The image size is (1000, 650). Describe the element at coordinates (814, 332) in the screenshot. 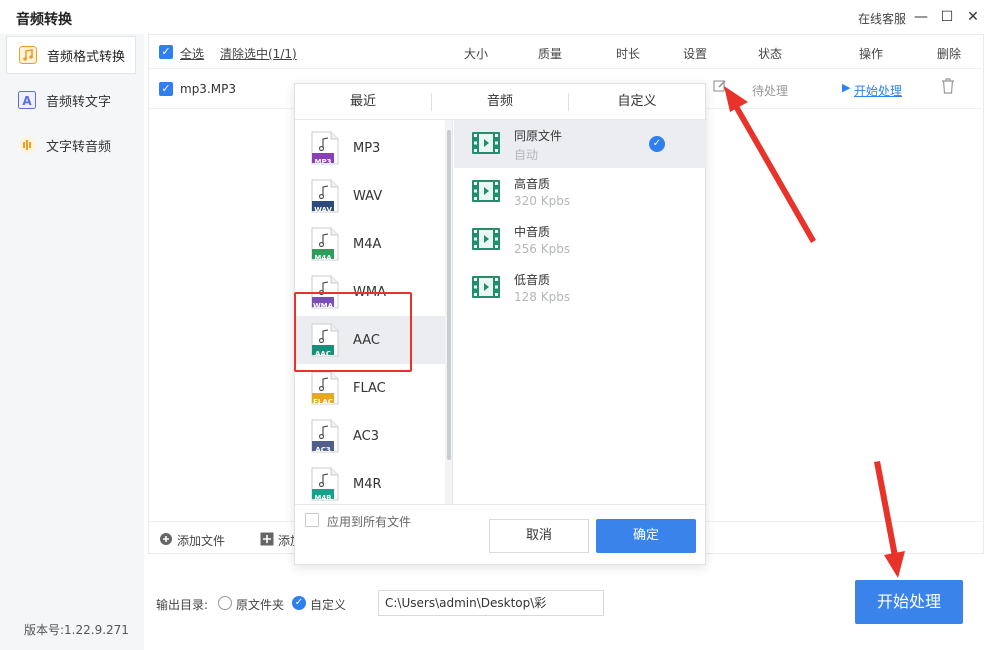

I see `annotation-arrows` at that location.